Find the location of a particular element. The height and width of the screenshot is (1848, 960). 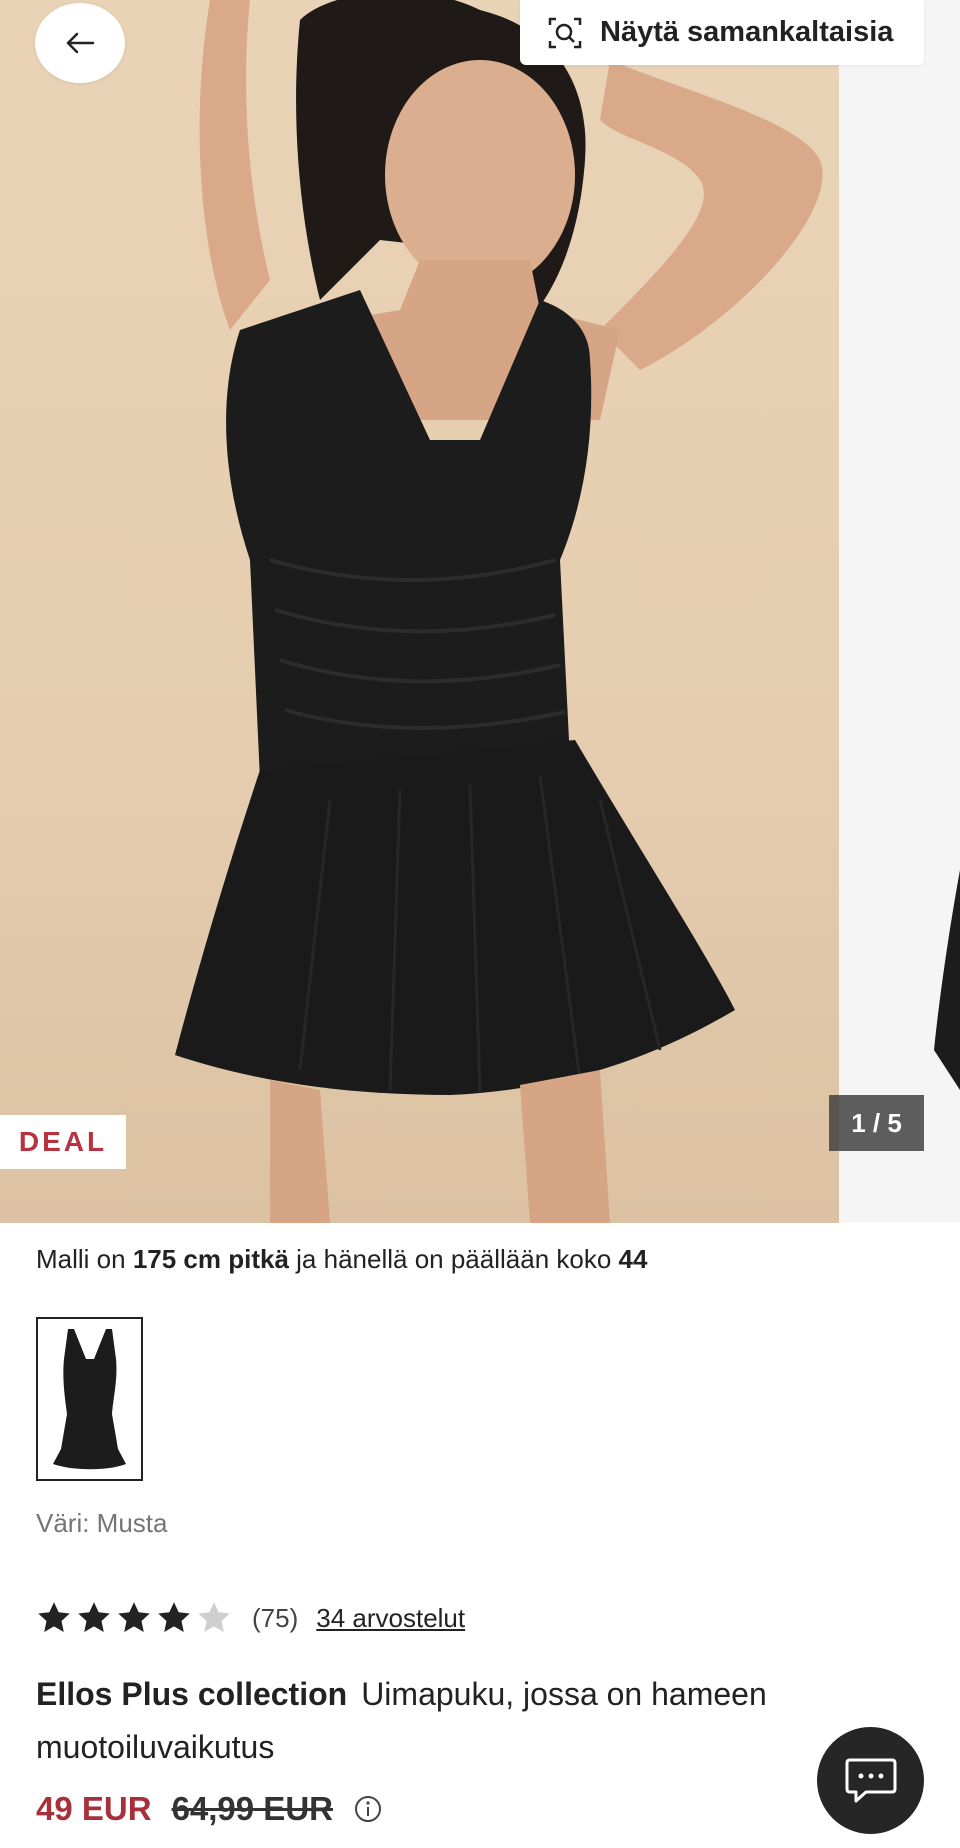

show-similar-button: Näytä samankaltaisia is located at coordinates (722, 32).